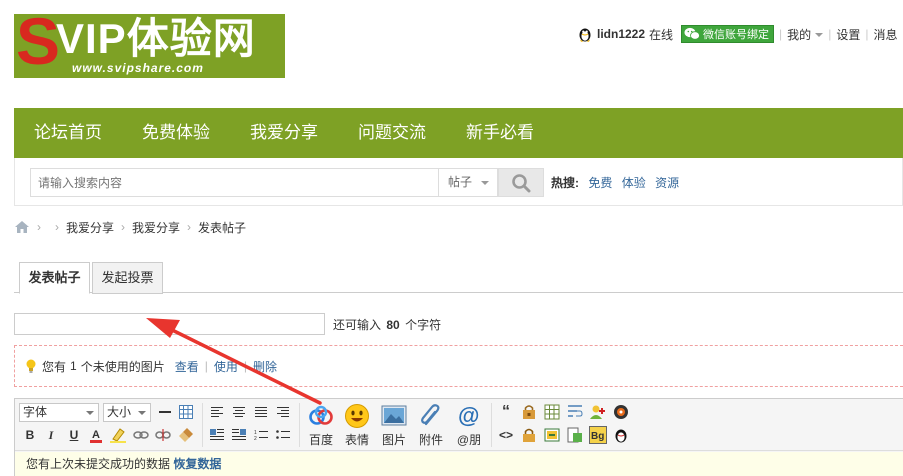 This screenshot has width=903, height=476. Describe the element at coordinates (521, 182) in the screenshot. I see `search-button` at that location.